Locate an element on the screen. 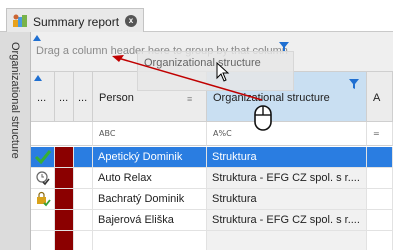 The height and width of the screenshot is (250, 393). drag-annotation-arrow is located at coordinates (187, 78).